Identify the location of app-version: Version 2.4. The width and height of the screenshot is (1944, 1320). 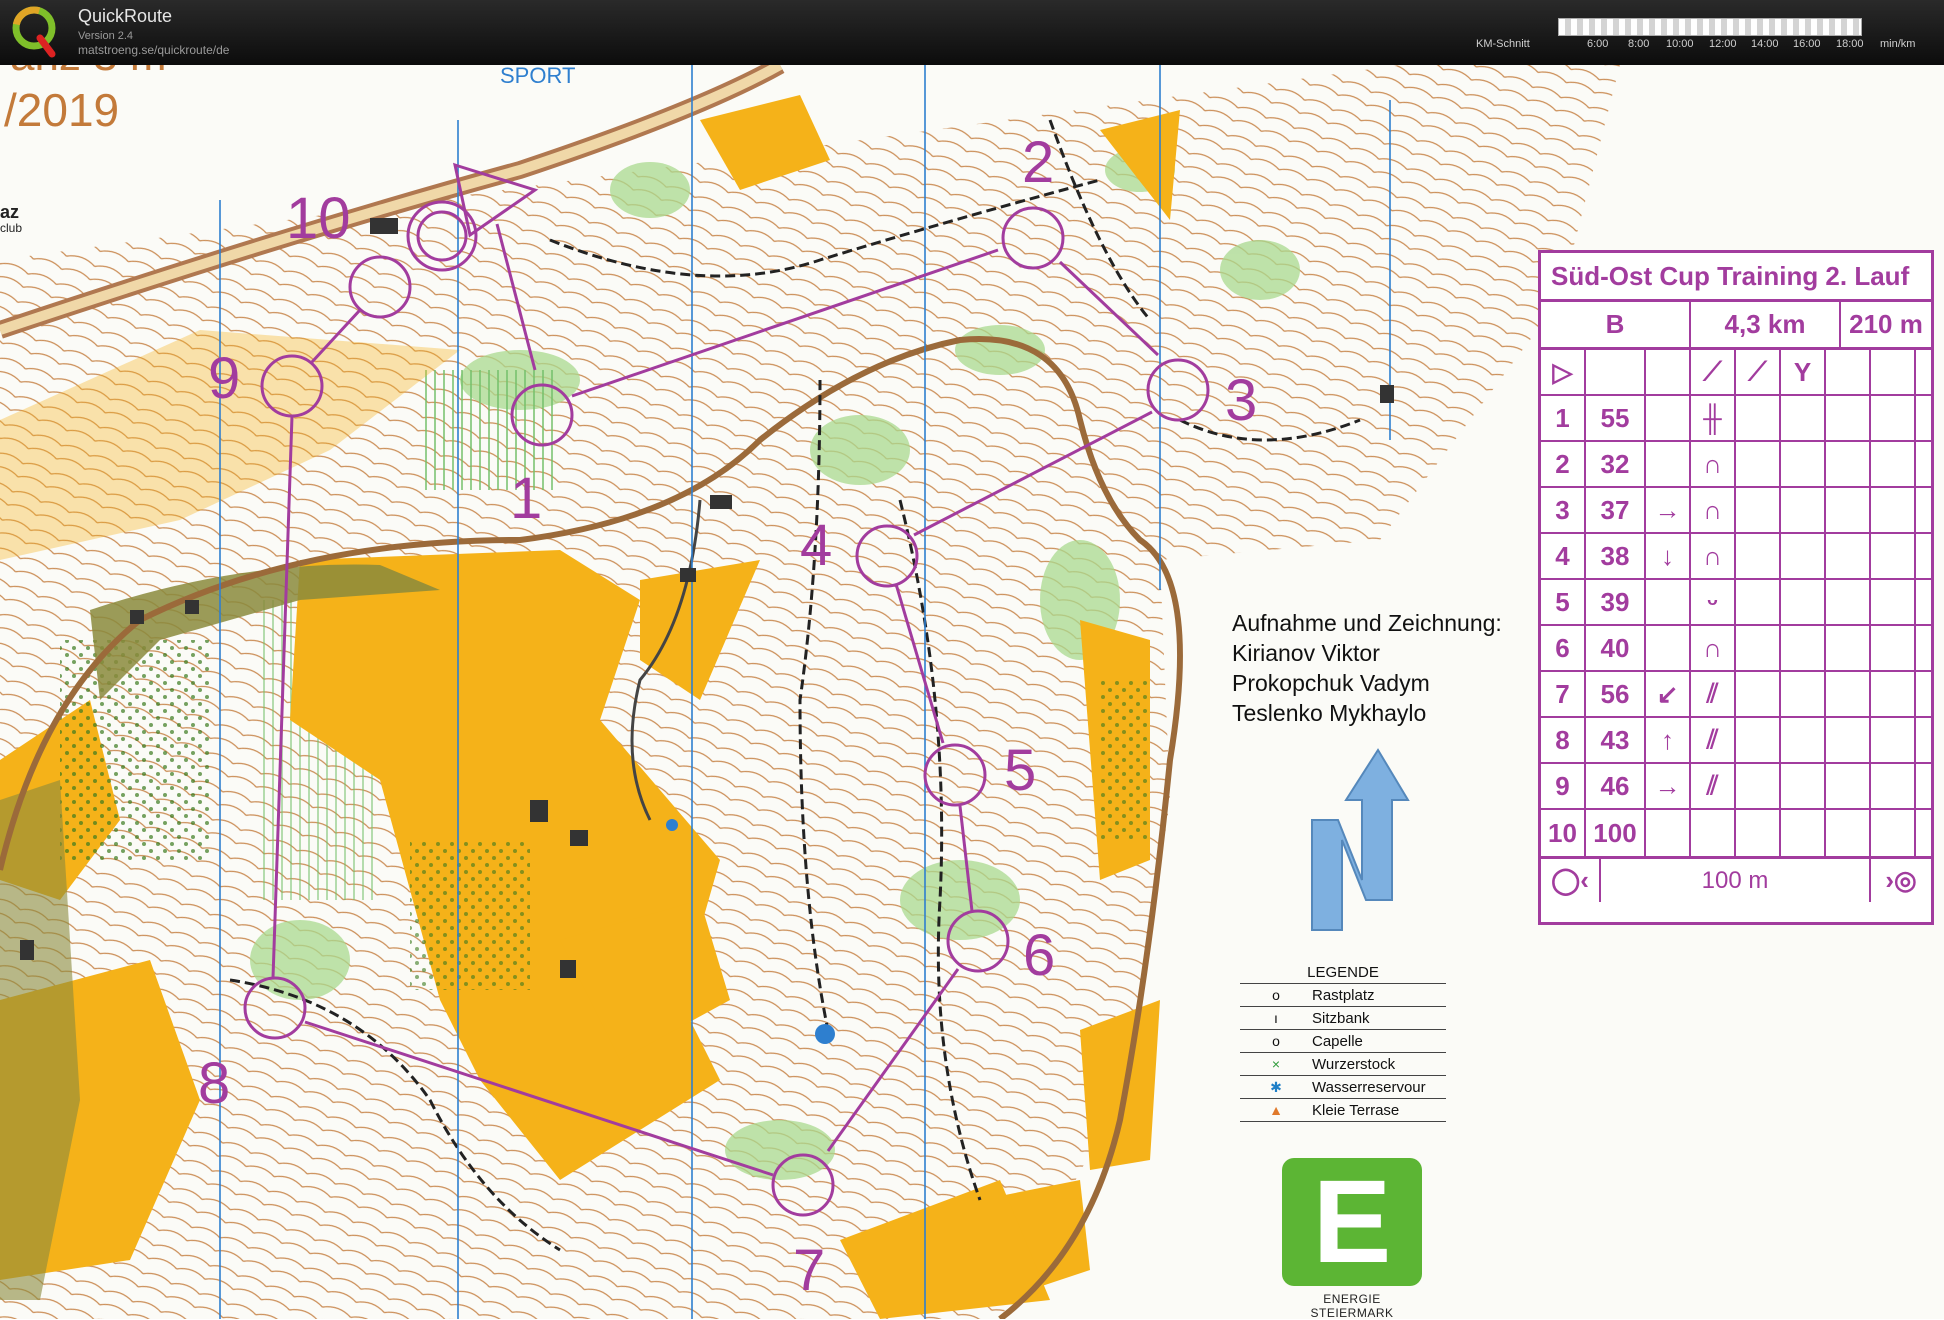
(106, 36).